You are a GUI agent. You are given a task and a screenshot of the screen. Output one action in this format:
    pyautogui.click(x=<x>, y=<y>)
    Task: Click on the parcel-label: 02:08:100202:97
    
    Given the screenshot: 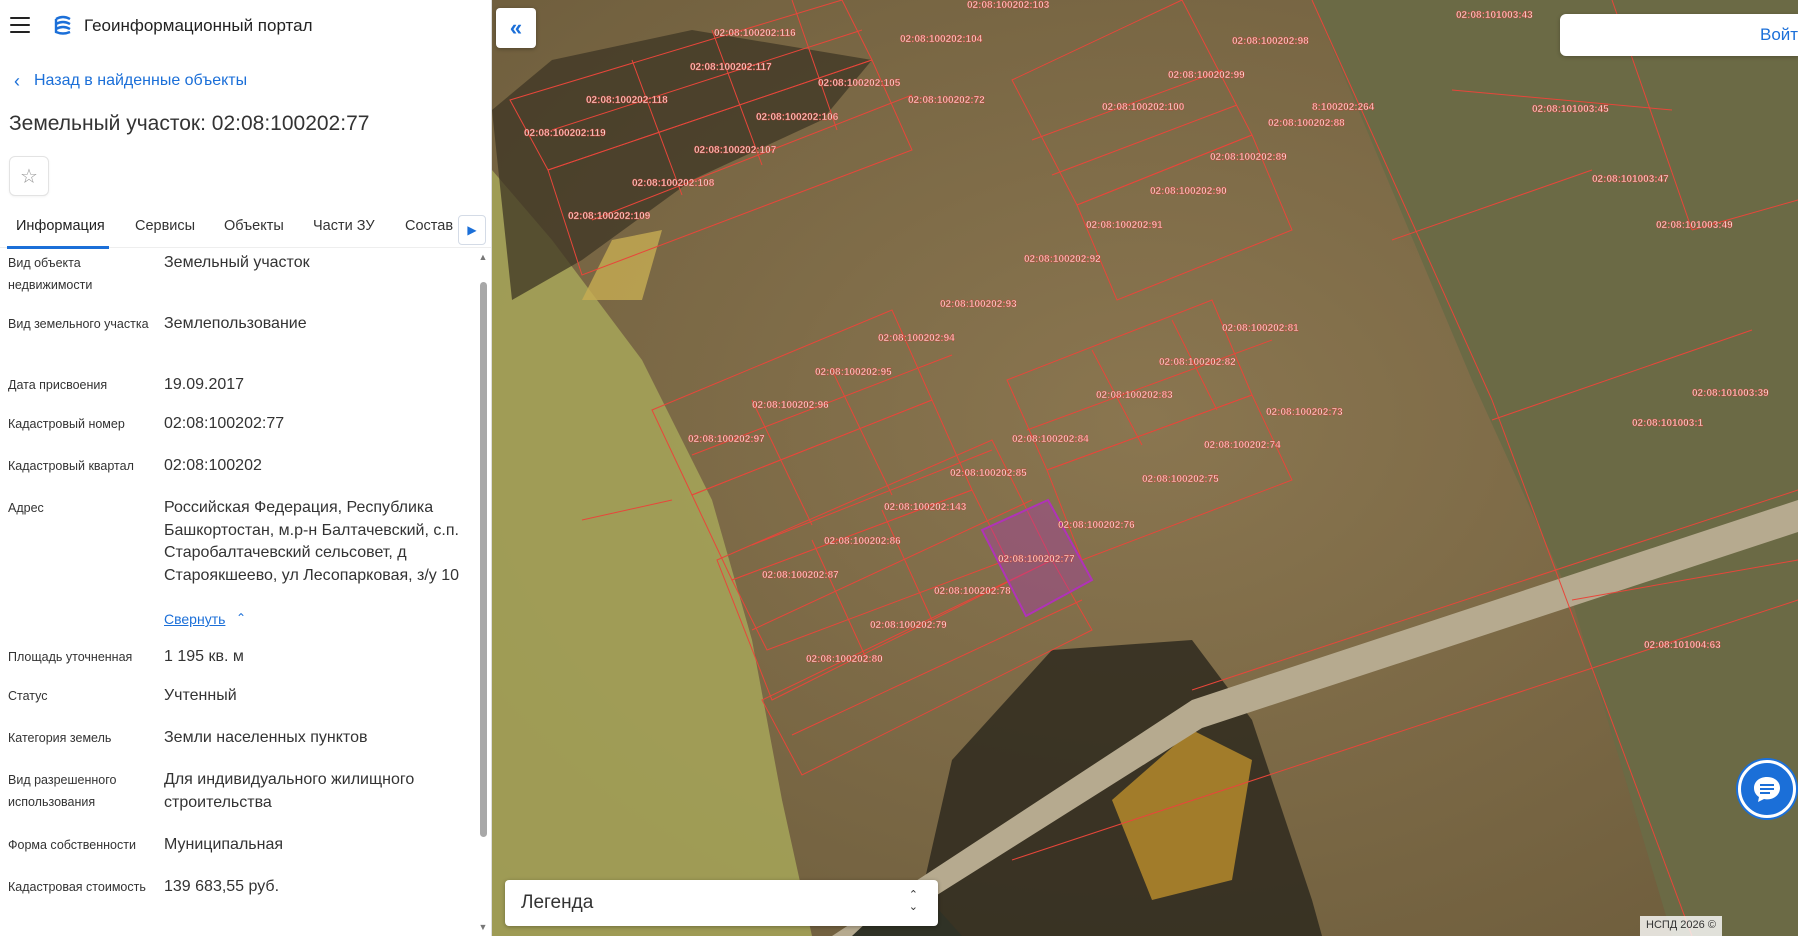 What is the action you would take?
    pyautogui.click(x=726, y=439)
    